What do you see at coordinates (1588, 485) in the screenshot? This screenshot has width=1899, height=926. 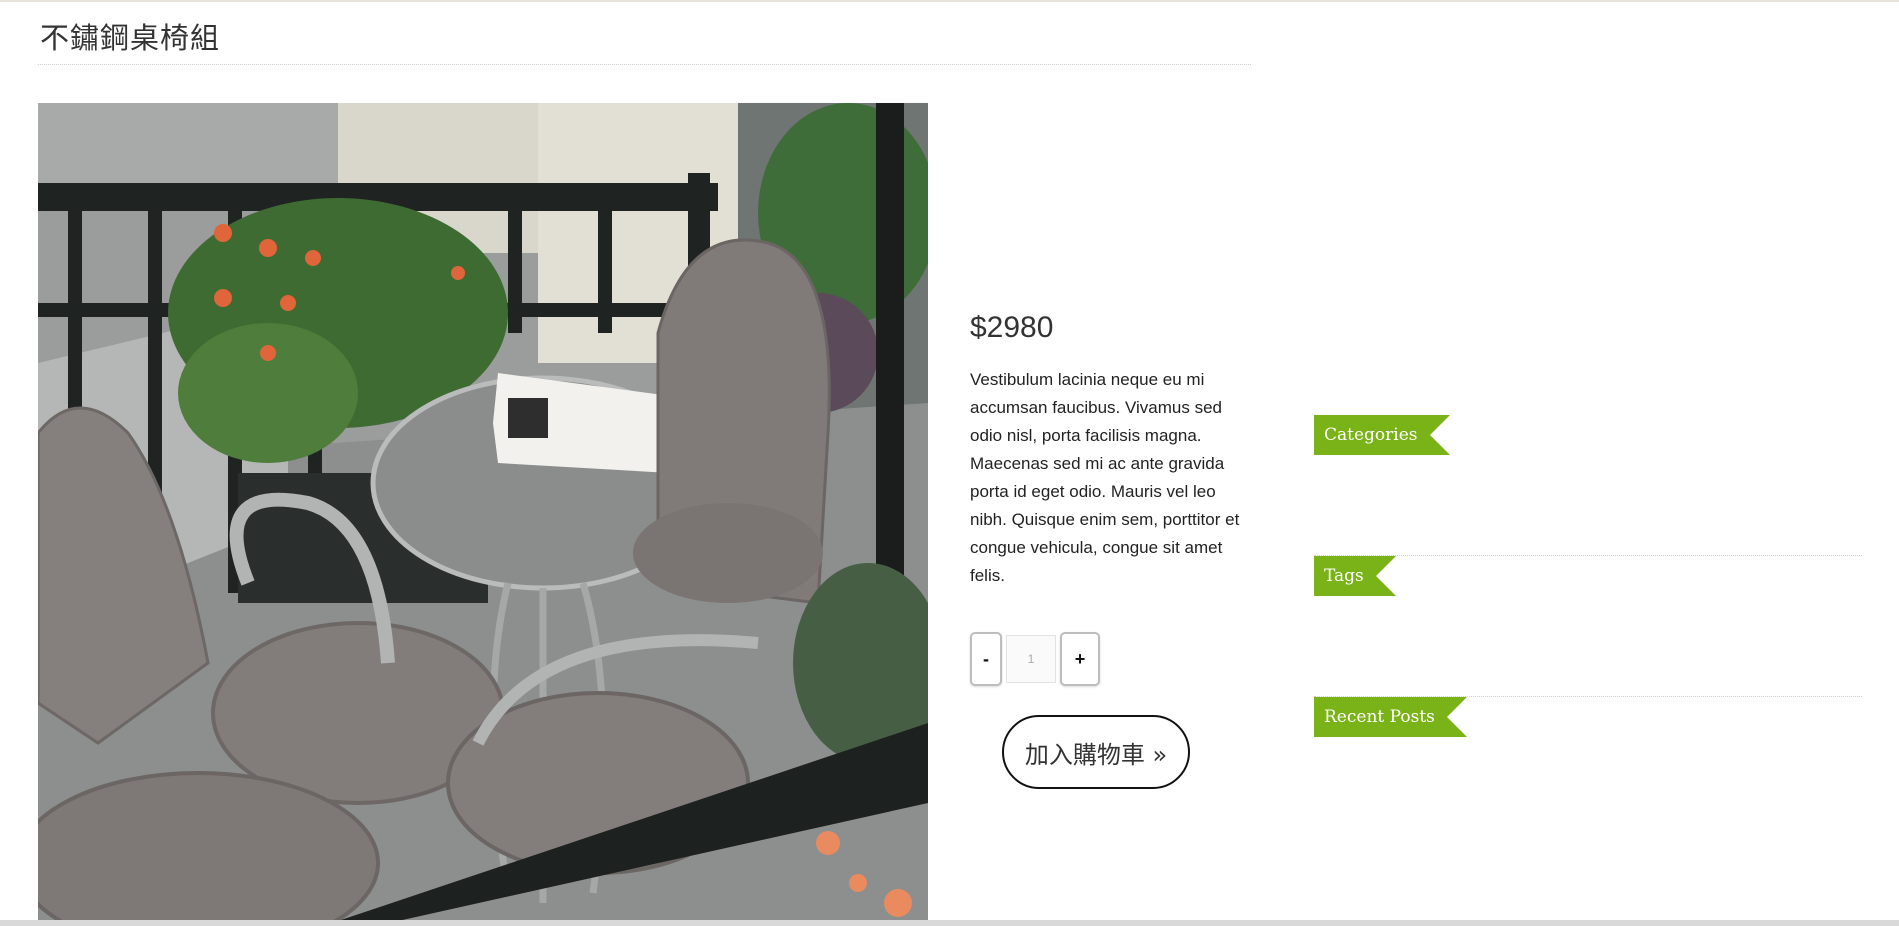 I see `widget-categories: Categories` at bounding box center [1588, 485].